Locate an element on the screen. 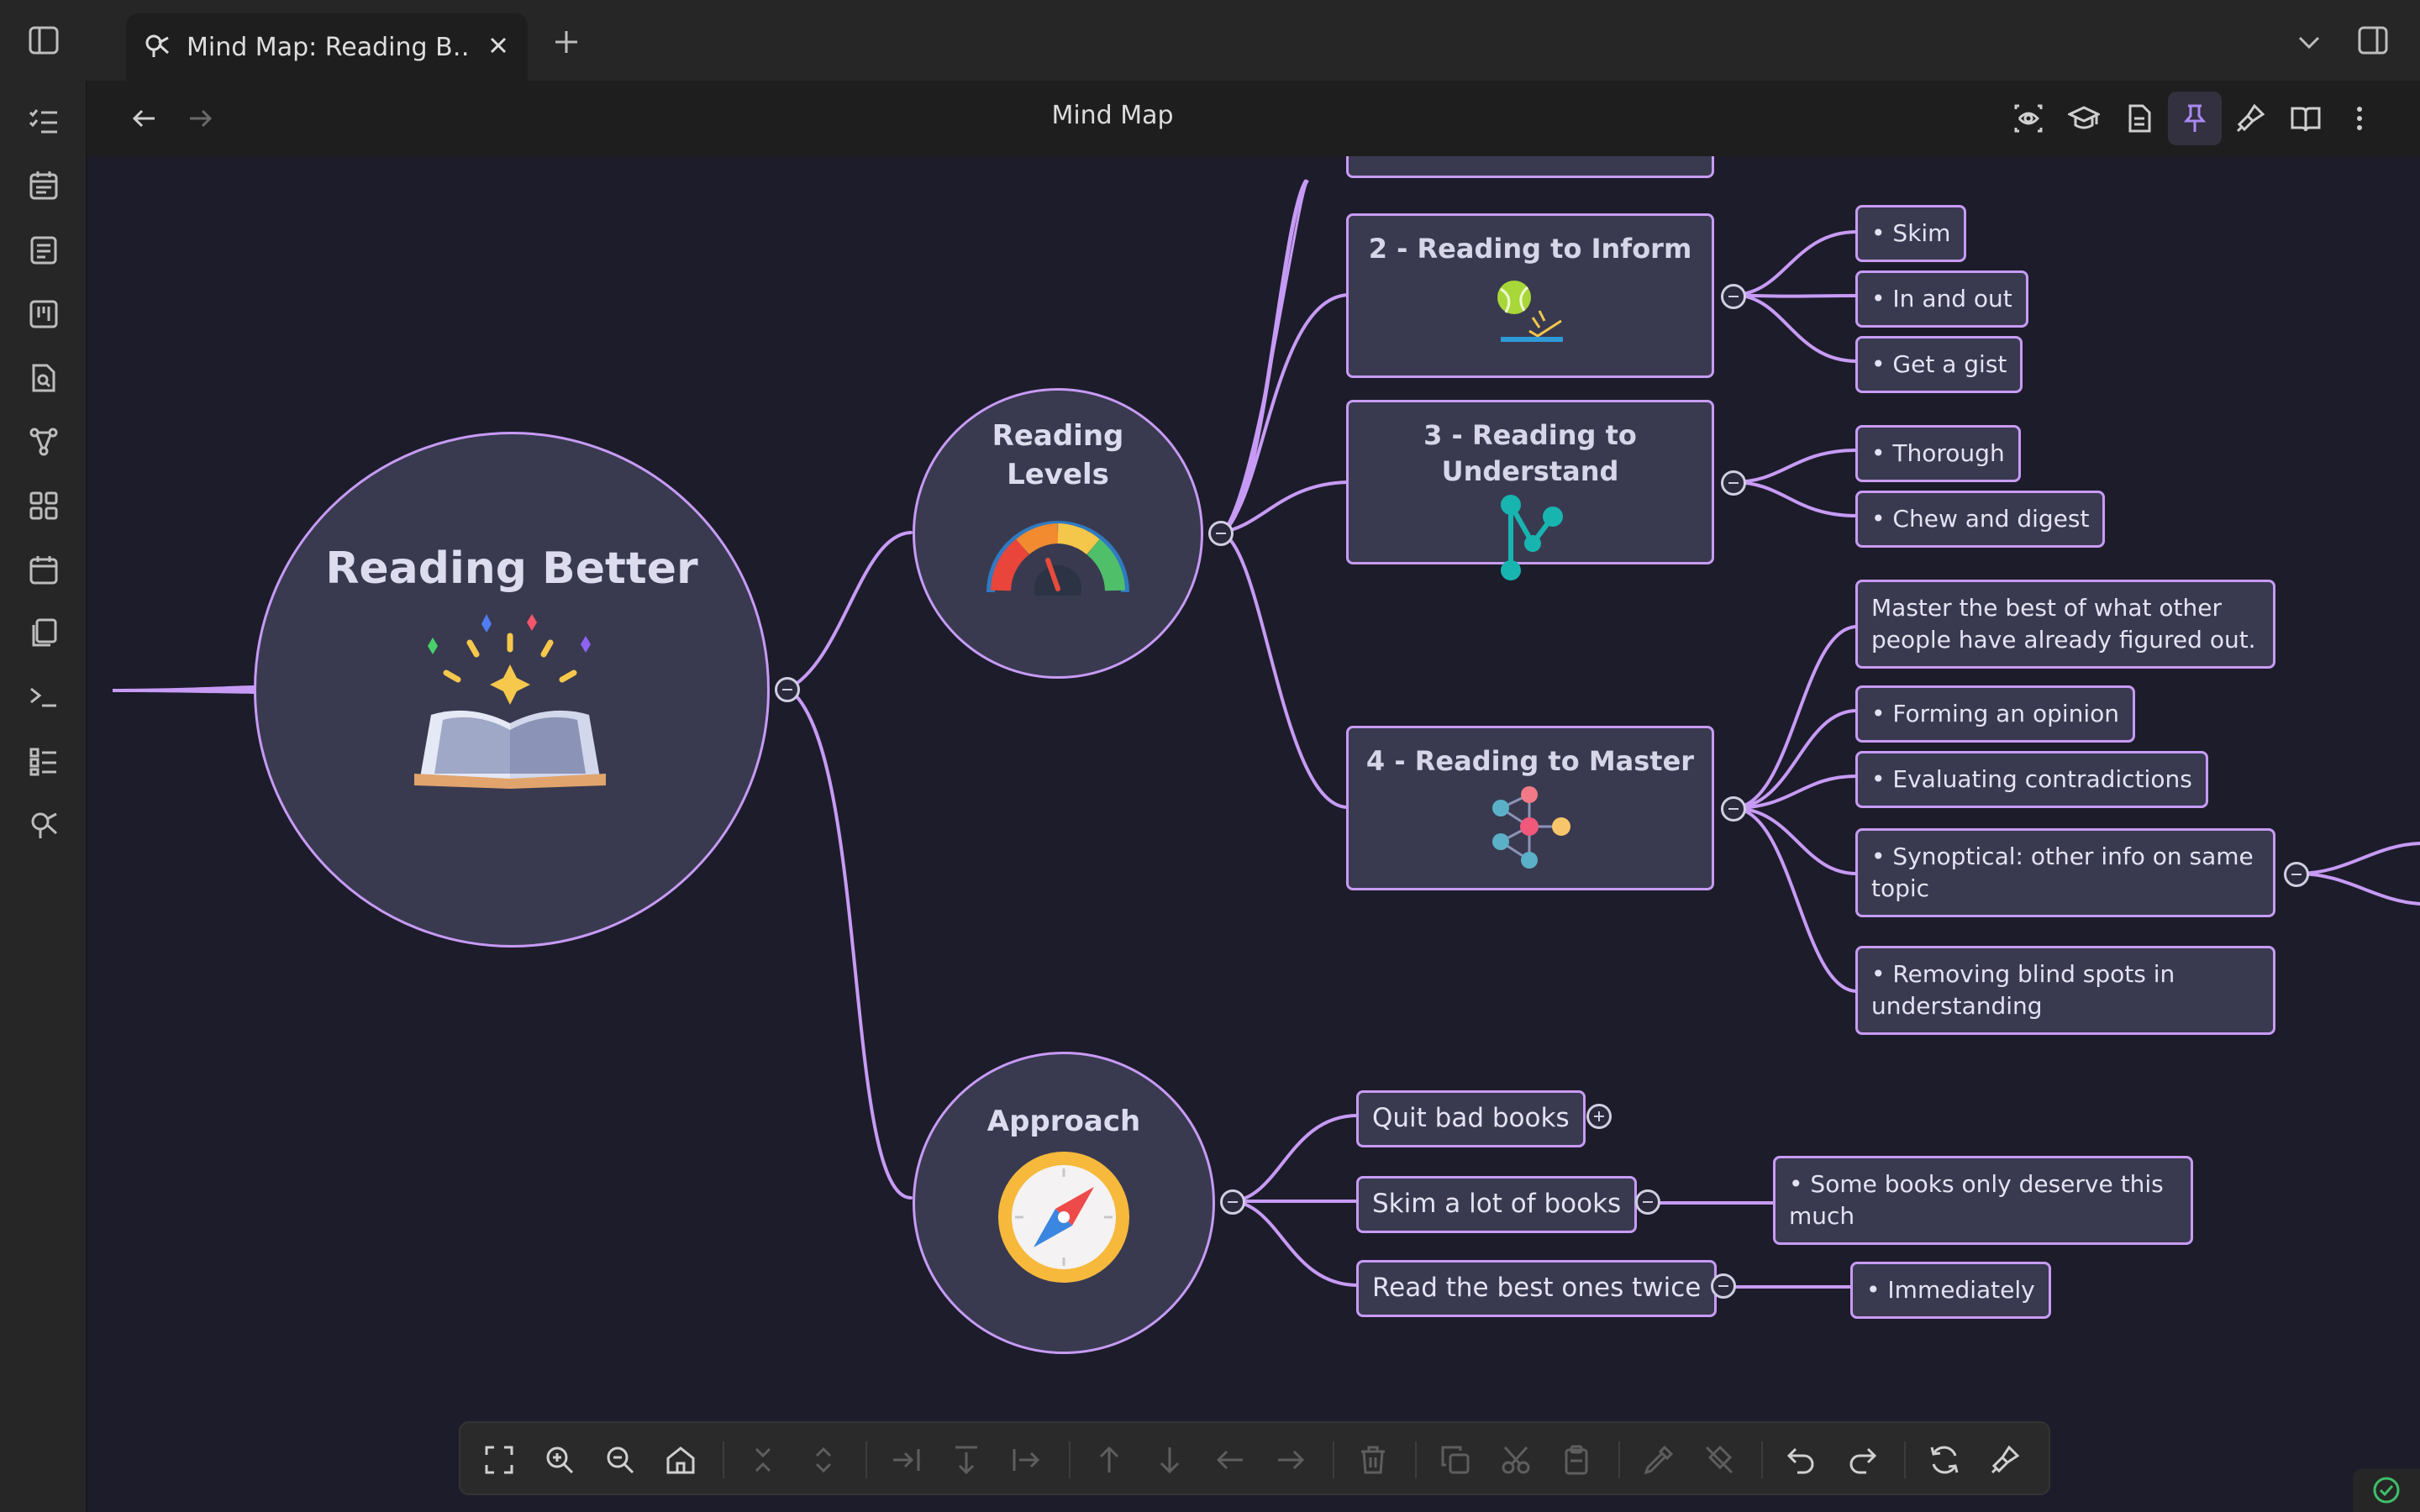 The image size is (2420, 1512). edge-root-approach is located at coordinates (849, 943).